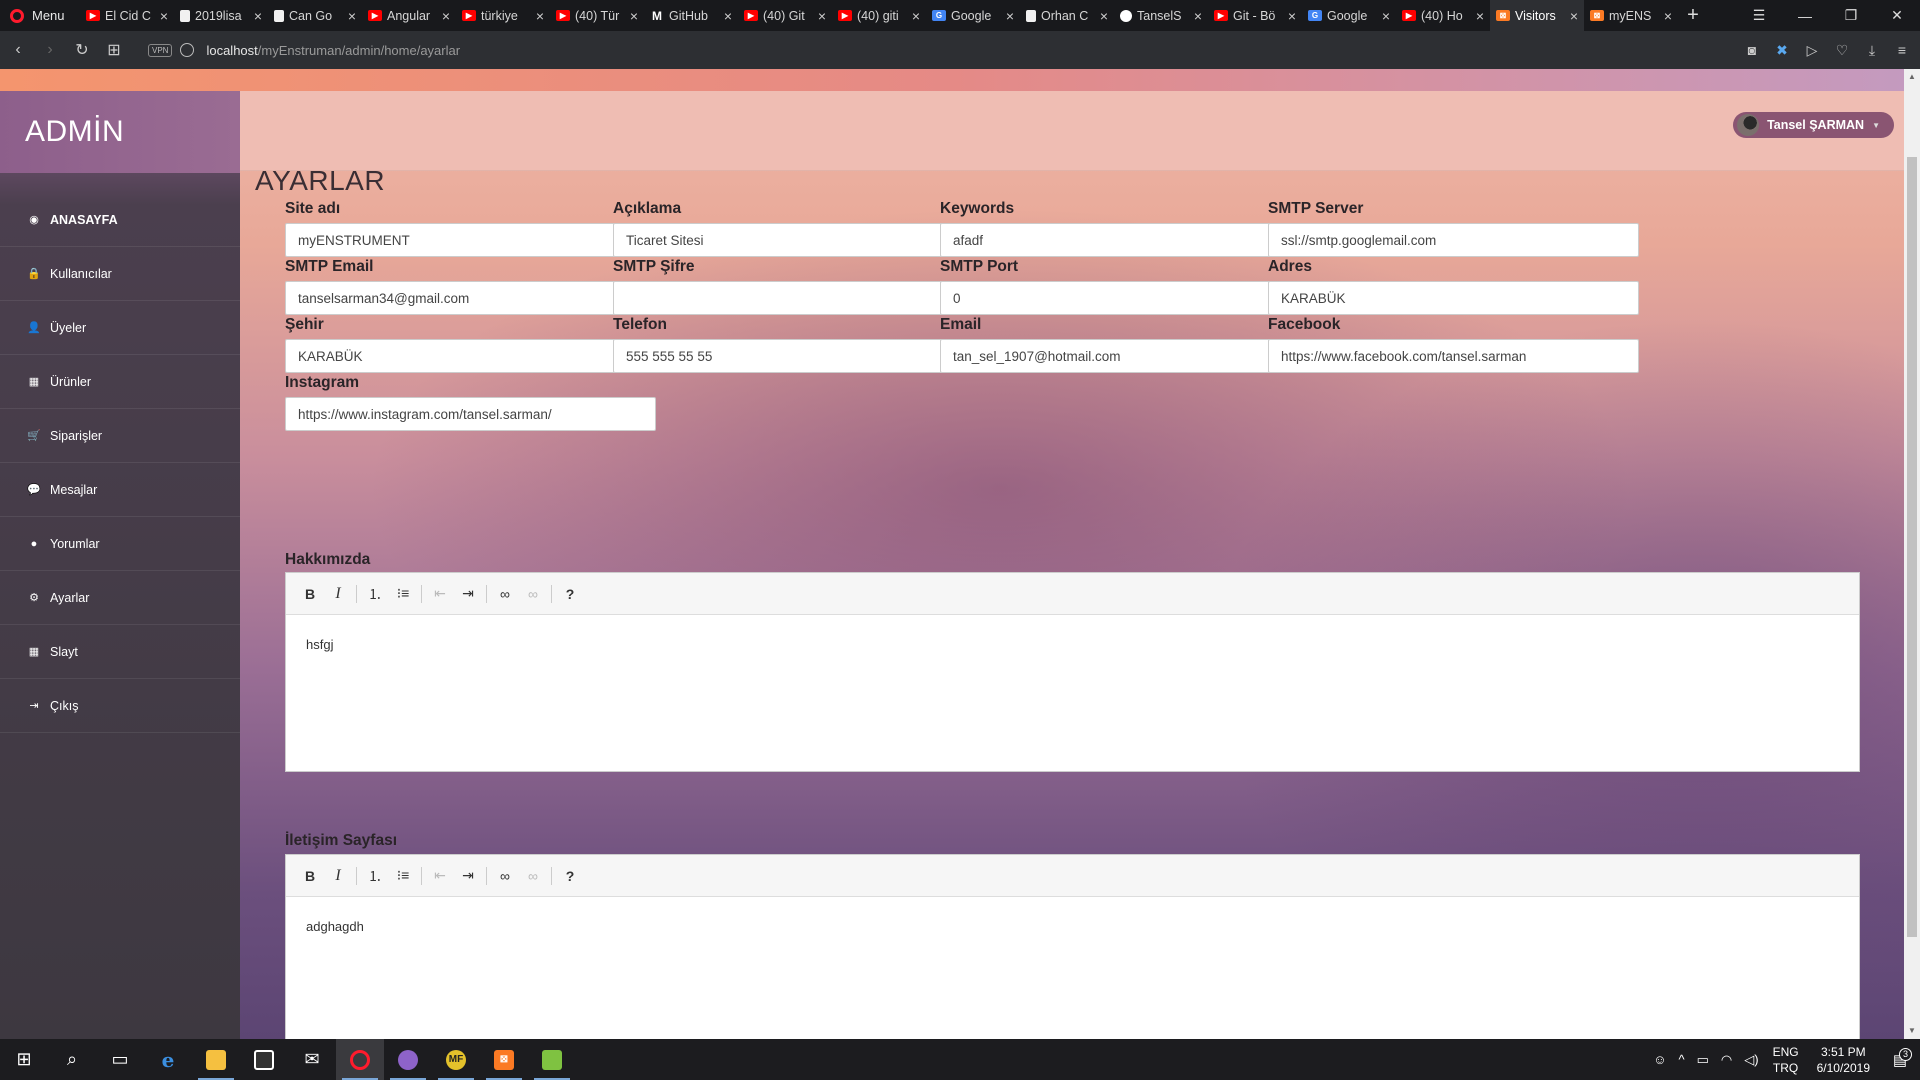 The height and width of the screenshot is (1080, 1920). Describe the element at coordinates (440, 594) in the screenshot. I see `outdent-icon: ⇤` at that location.